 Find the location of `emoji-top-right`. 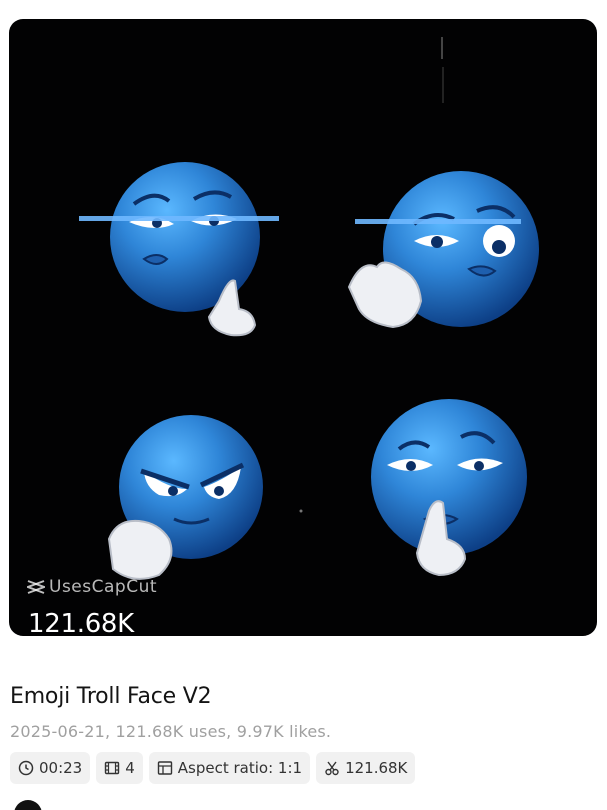

emoji-top-right is located at coordinates (443, 250).